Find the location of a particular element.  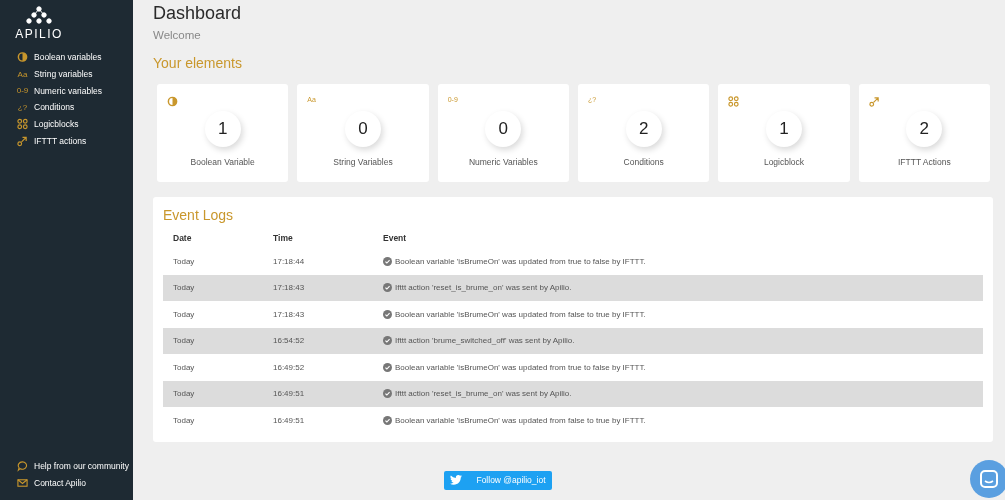

card-label: String Variables is located at coordinates (363, 162).